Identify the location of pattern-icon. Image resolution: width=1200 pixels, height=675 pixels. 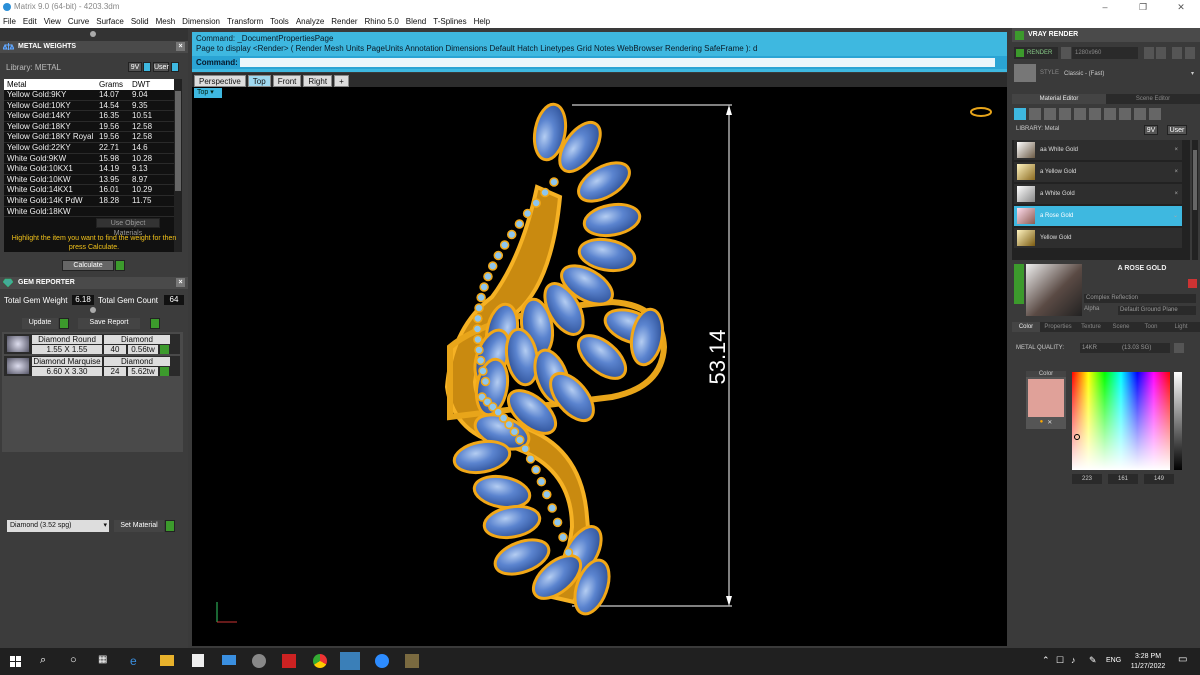
(1095, 114).